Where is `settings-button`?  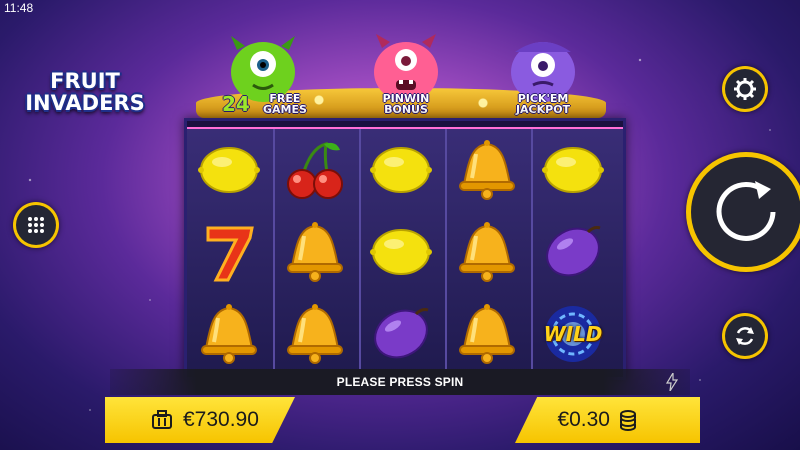
settings-button is located at coordinates (745, 89).